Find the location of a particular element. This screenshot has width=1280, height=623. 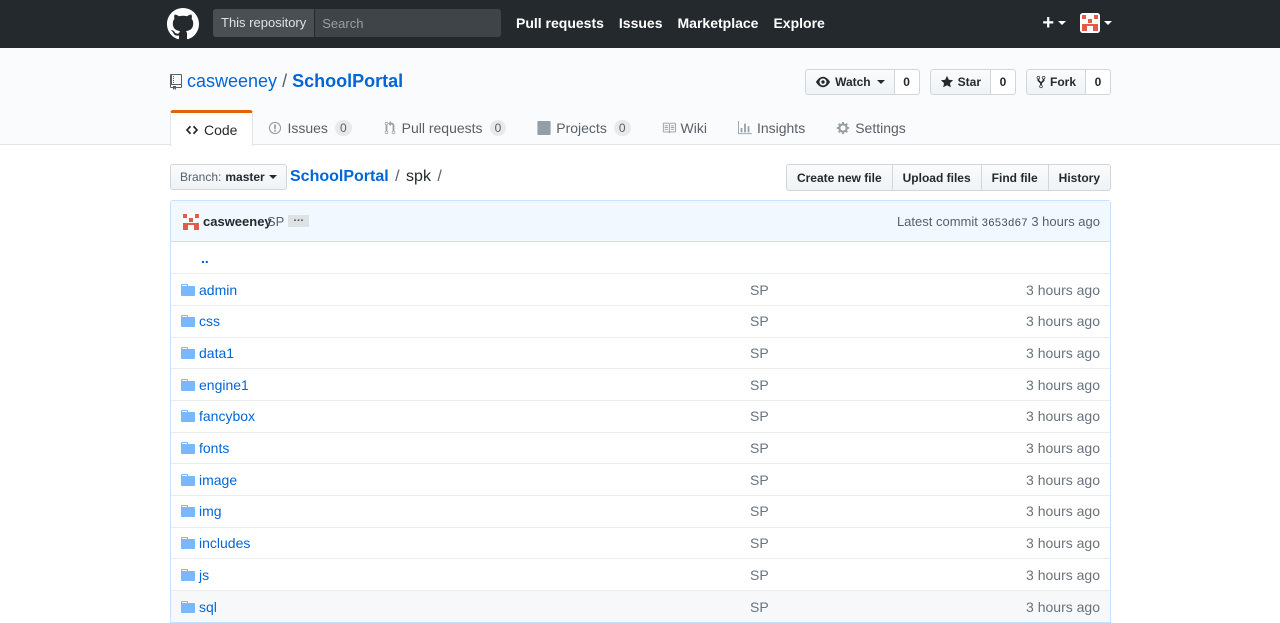

breadcrumb-root-link: SchoolPortal is located at coordinates (339, 176).